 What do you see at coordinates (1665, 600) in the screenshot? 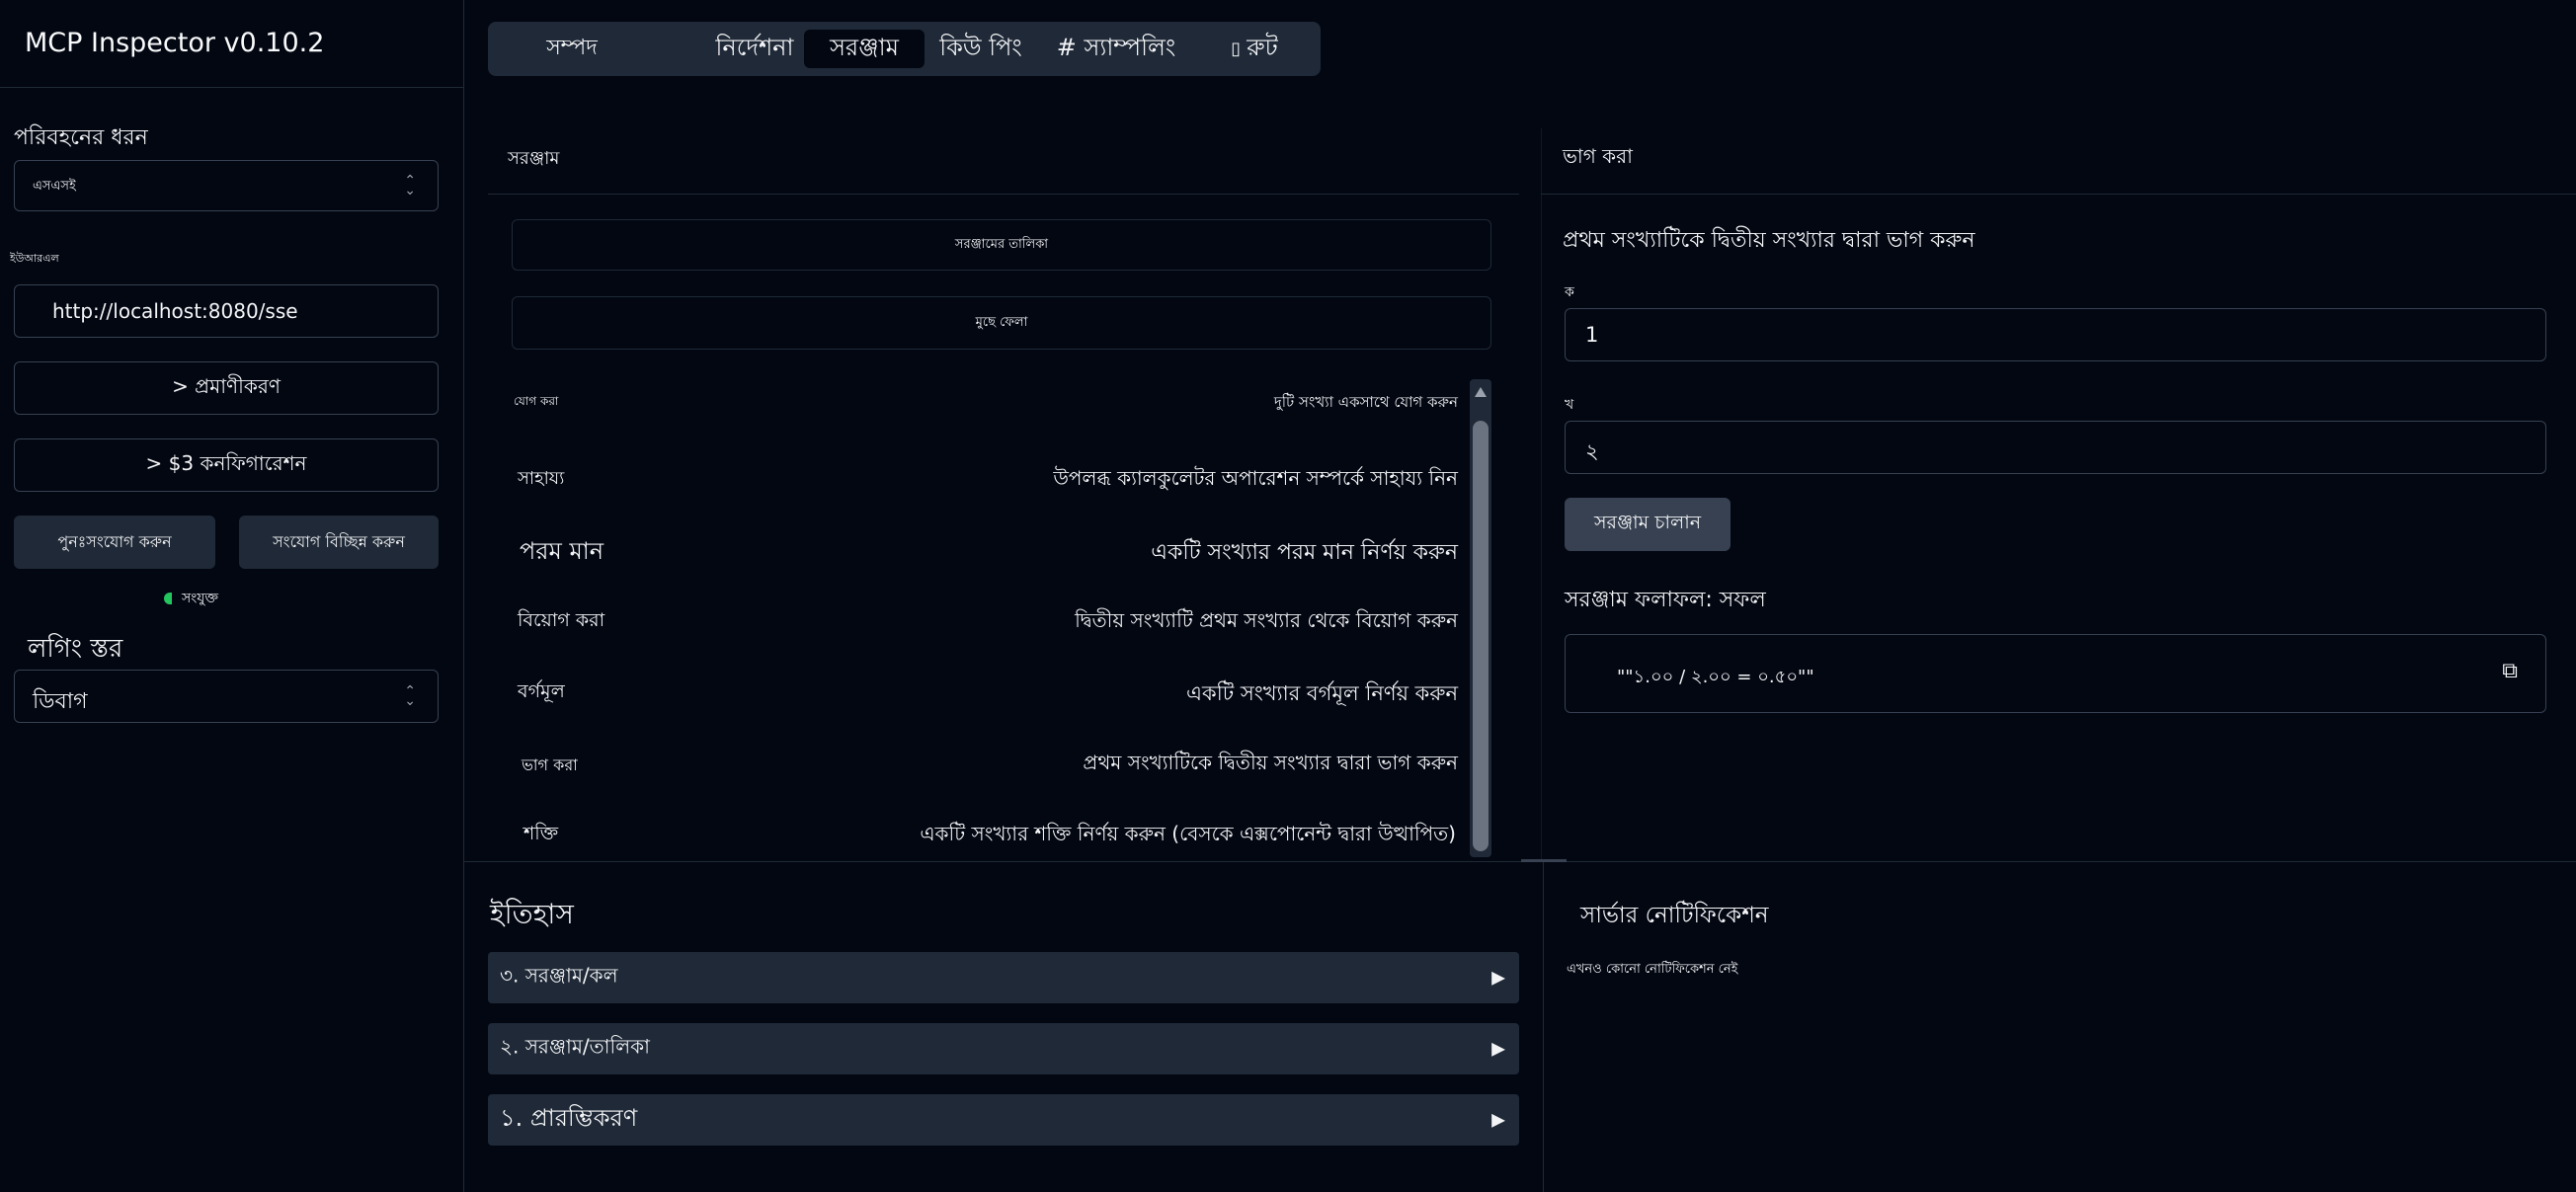
I see `tool-result-label: সরঞ্জাম ফলাফল: সফল` at bounding box center [1665, 600].